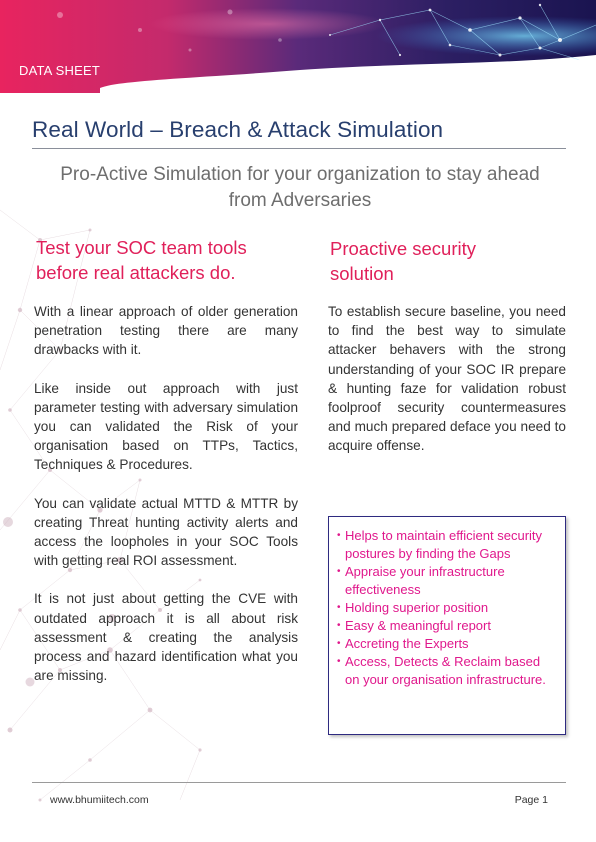 Image resolution: width=596 pixels, height=842 pixels. Describe the element at coordinates (136, 272) in the screenshot. I see `left-heading-line2: before real attackers do.` at that location.